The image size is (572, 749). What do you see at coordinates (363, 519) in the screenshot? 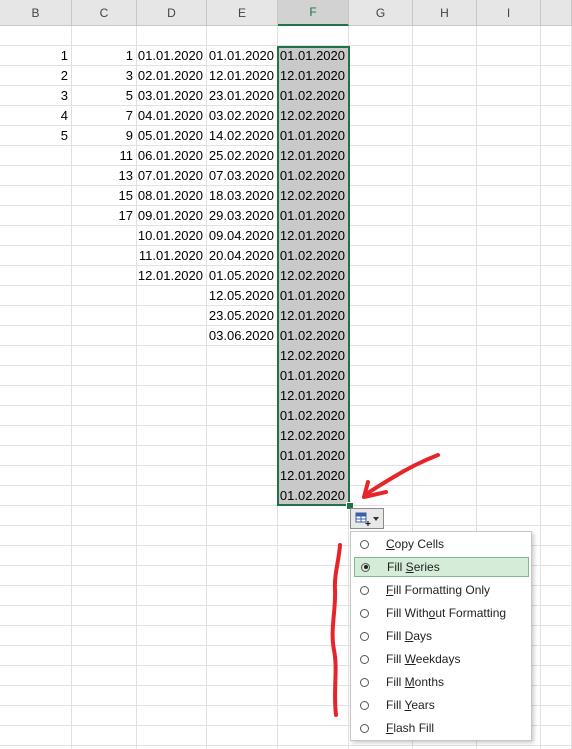
I see `autofill-options-icon` at bounding box center [363, 519].